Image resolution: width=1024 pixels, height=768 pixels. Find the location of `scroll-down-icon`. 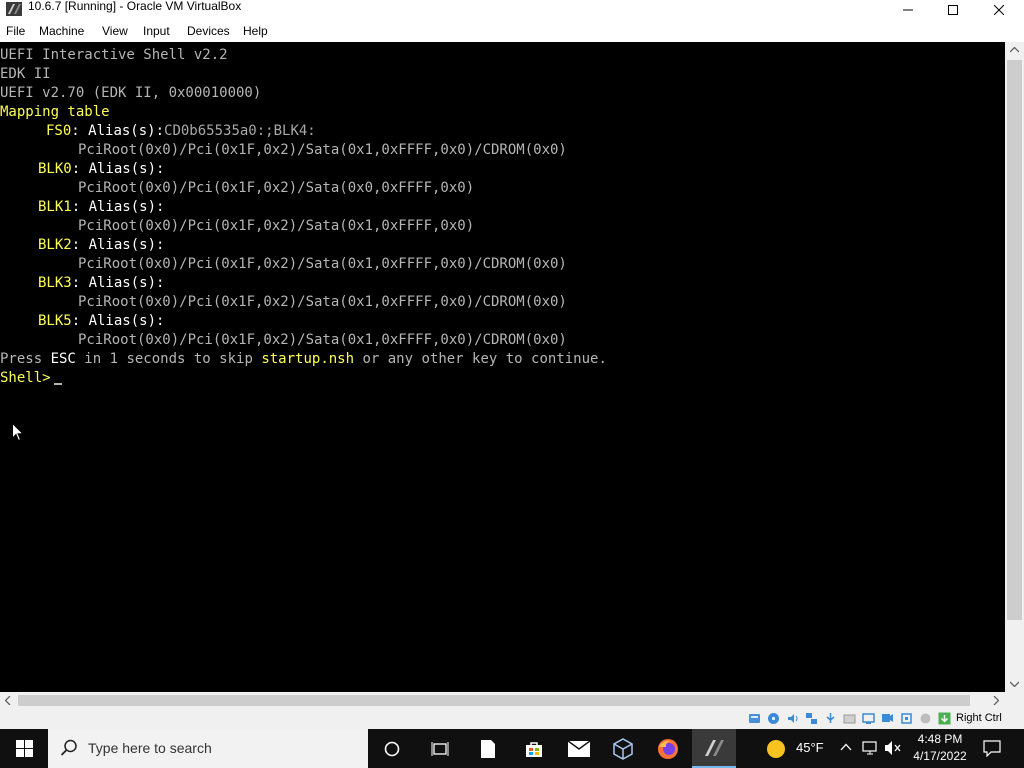

scroll-down-icon is located at coordinates (1014, 684).